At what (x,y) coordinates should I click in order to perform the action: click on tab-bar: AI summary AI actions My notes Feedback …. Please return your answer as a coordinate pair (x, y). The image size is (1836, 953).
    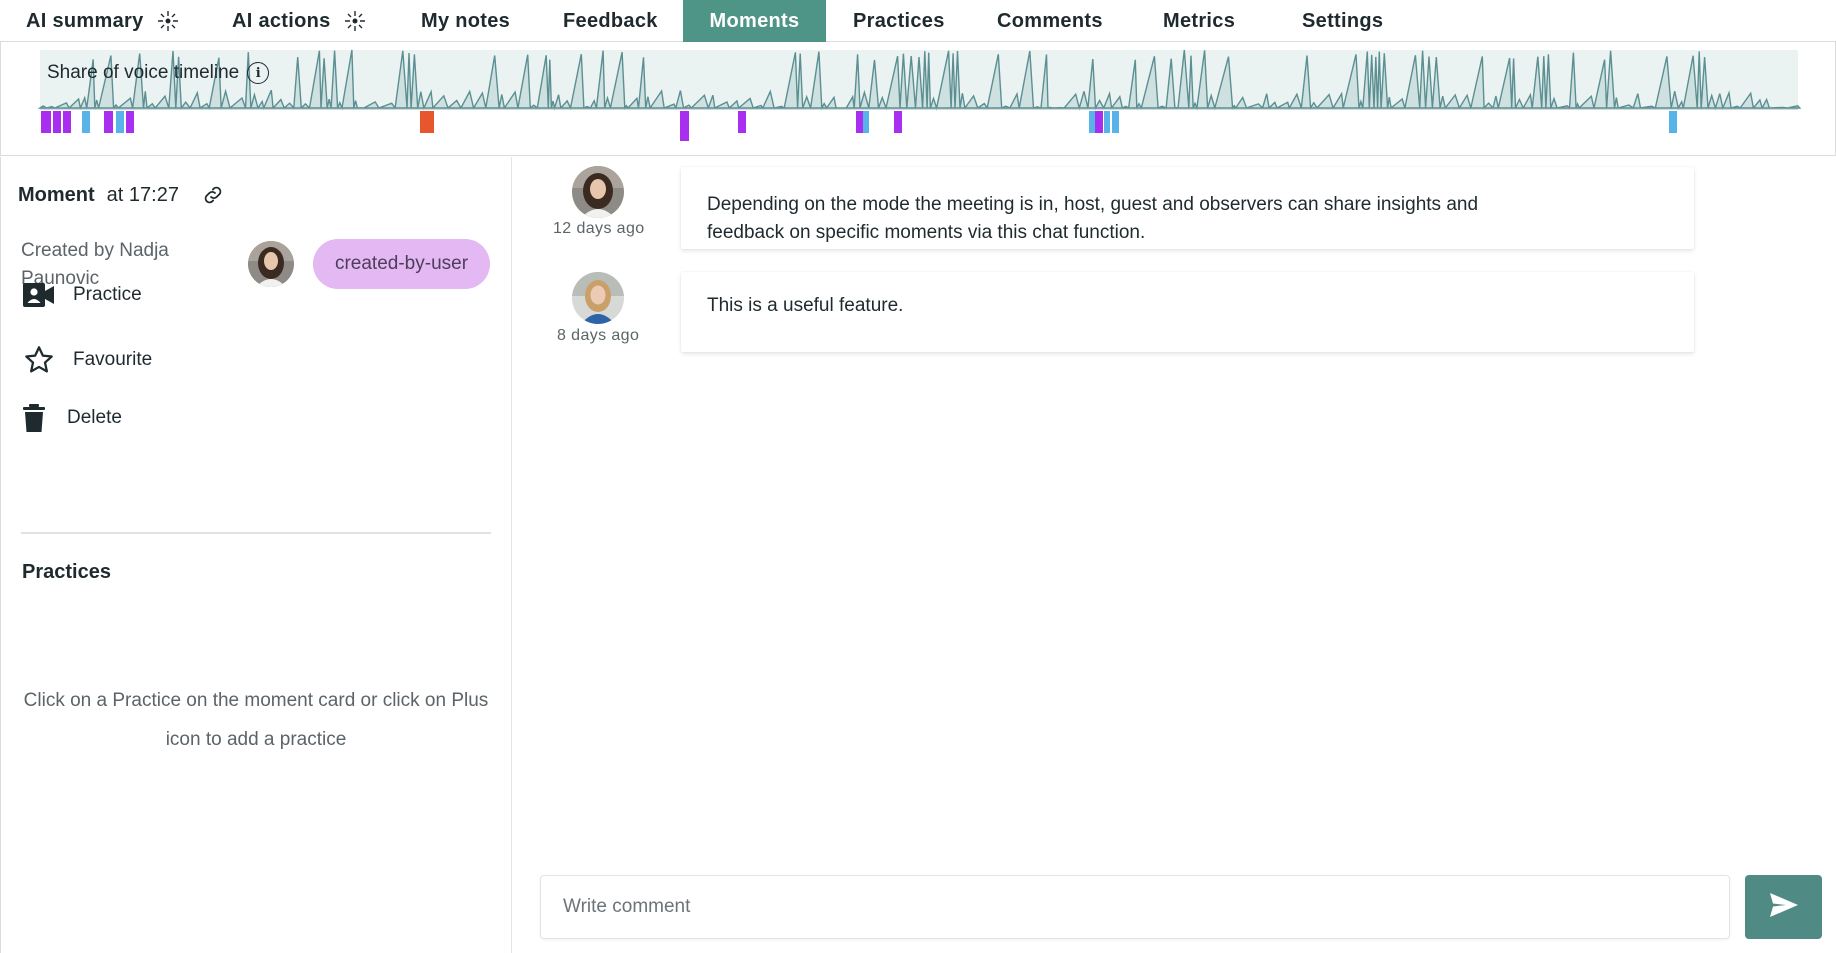
    Looking at the image, I should click on (918, 21).